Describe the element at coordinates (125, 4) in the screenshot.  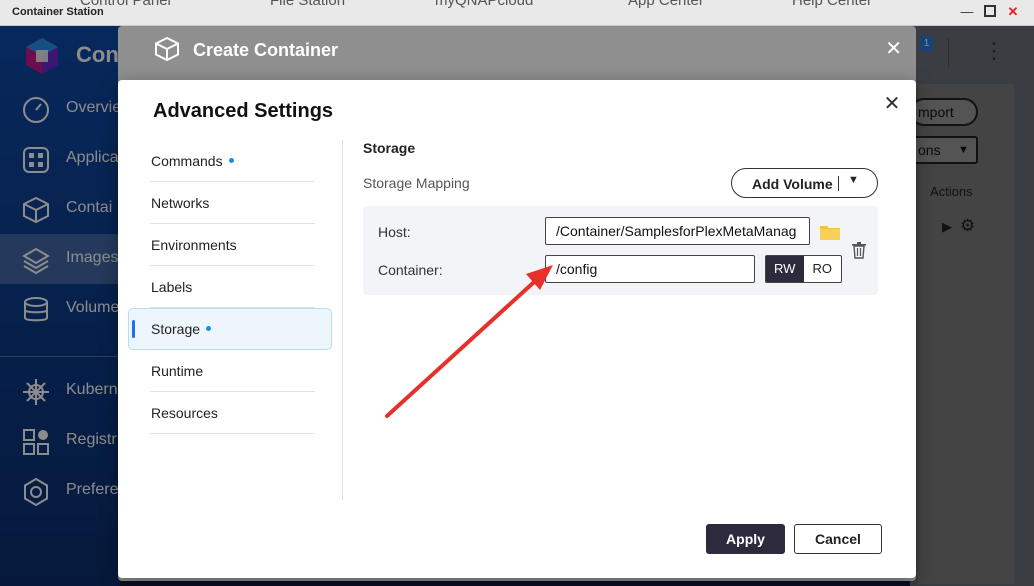
I see `bg-tab-control-panel: Control Panel` at that location.